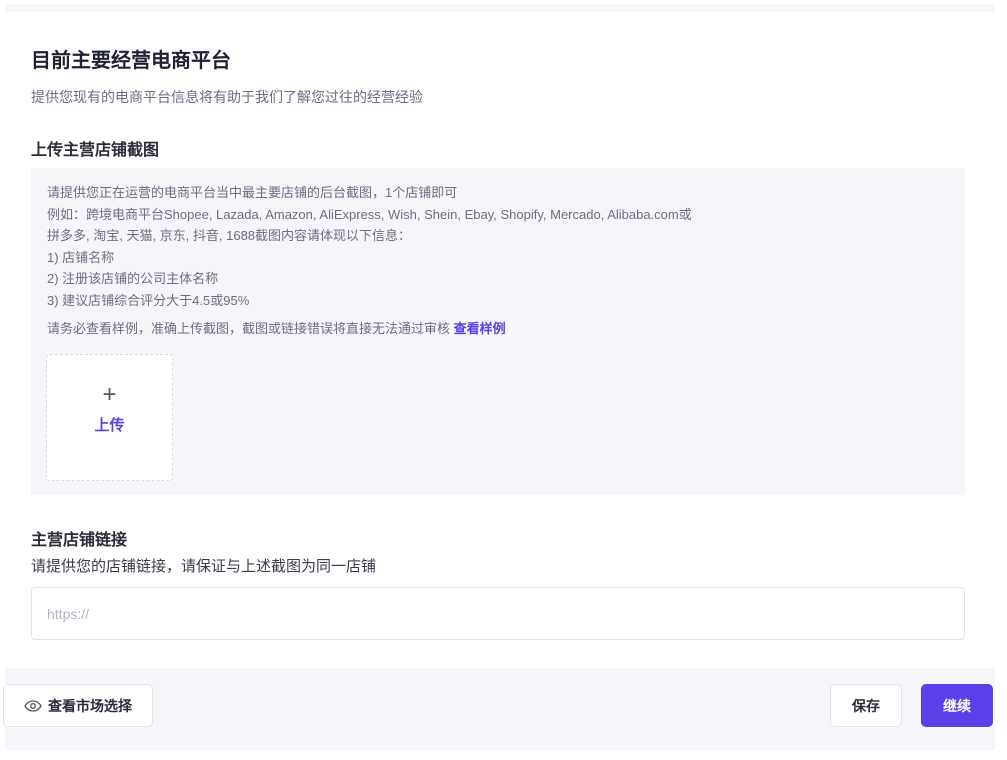  What do you see at coordinates (109, 394) in the screenshot?
I see `plus-icon: +` at bounding box center [109, 394].